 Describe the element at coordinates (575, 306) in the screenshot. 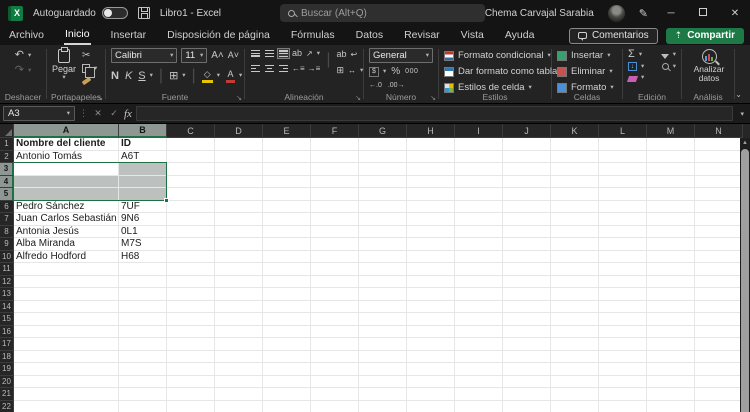

I see `cell-K14` at that location.